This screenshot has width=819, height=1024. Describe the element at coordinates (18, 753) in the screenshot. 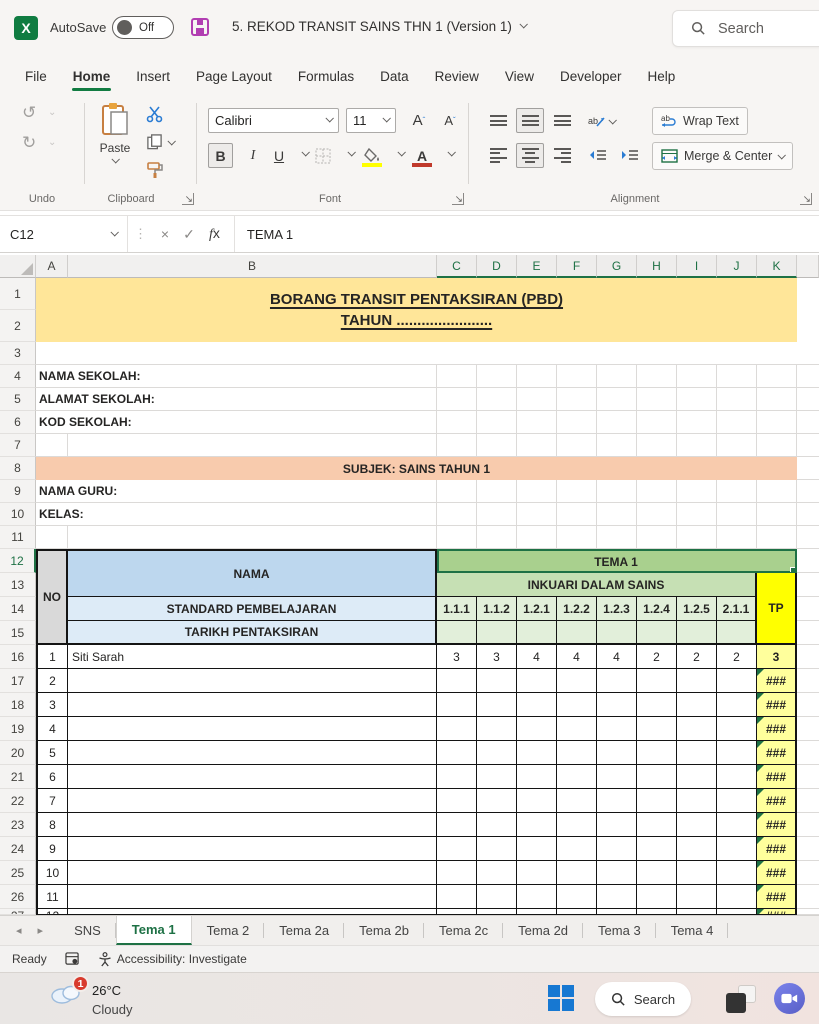

I see `row-header-20: 20` at that location.